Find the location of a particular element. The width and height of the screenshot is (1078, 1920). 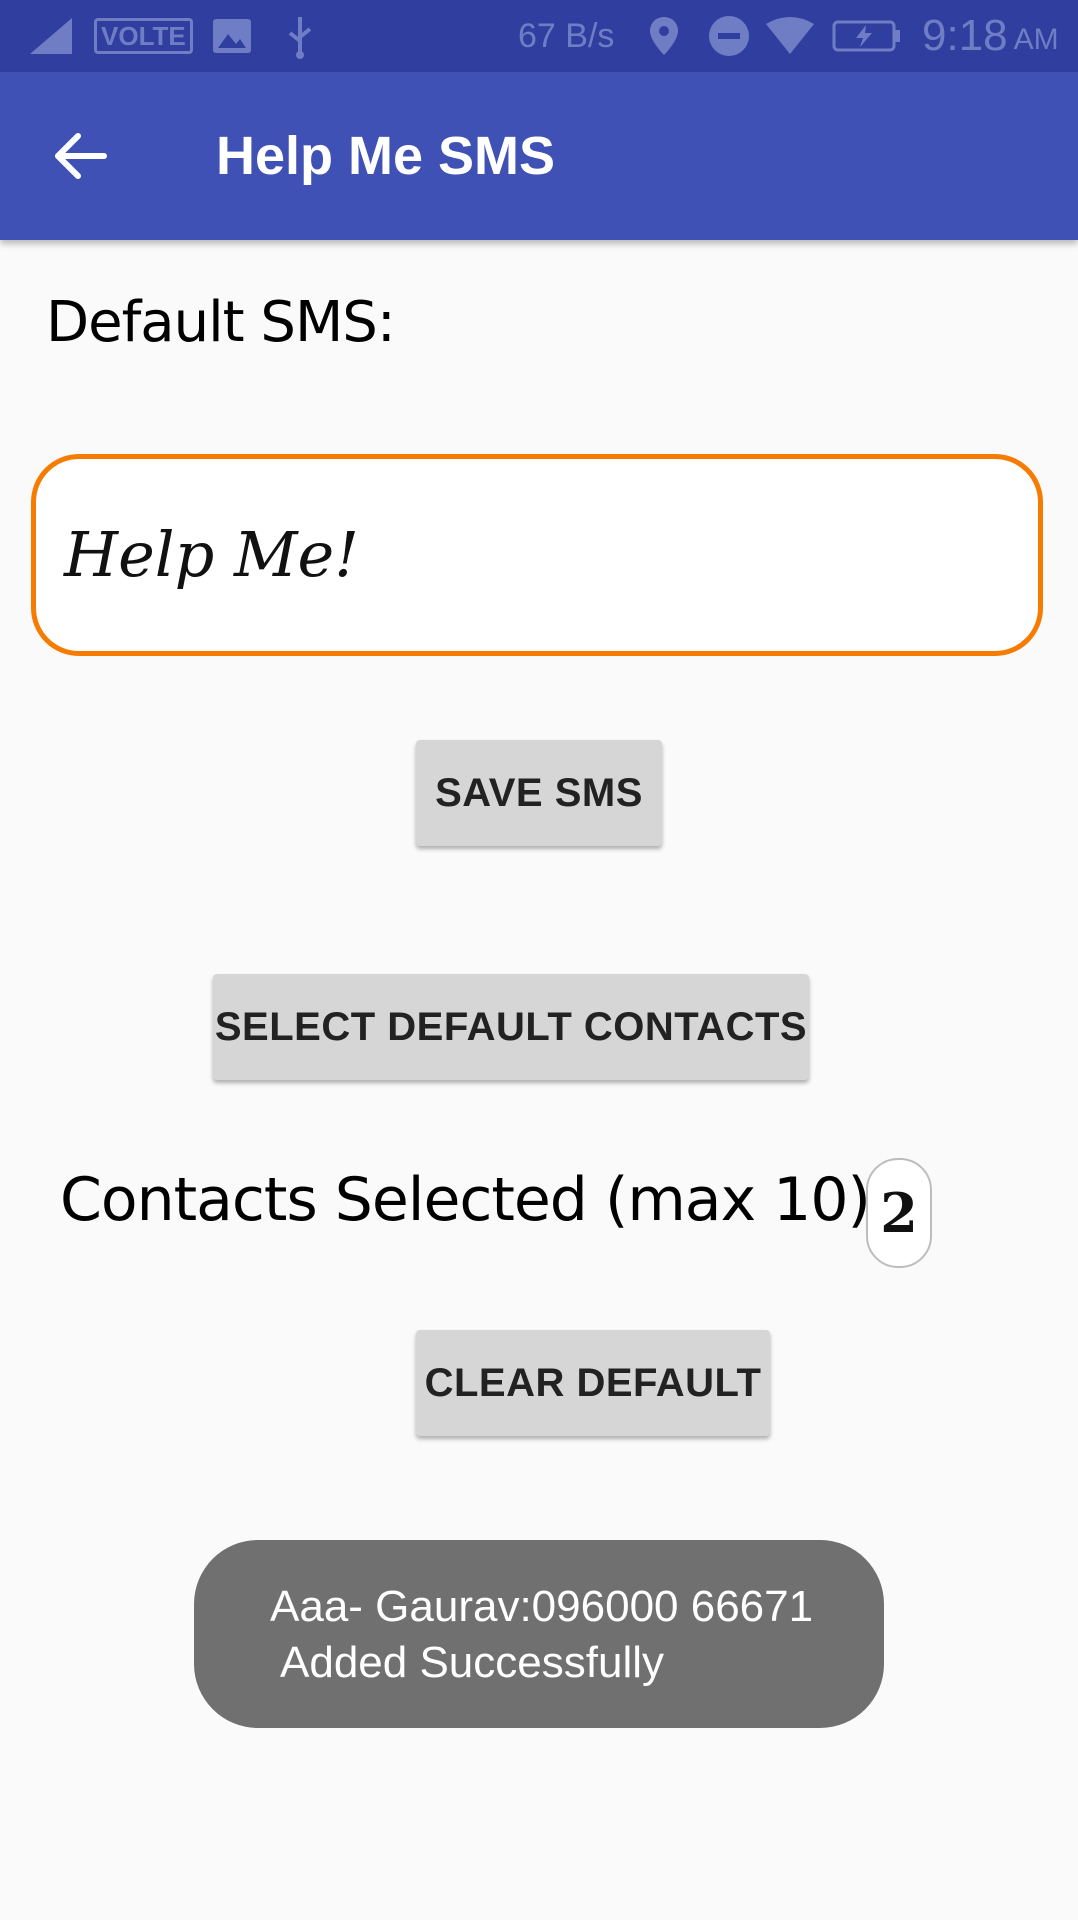

volte-badge: VOLTE is located at coordinates (143, 36).